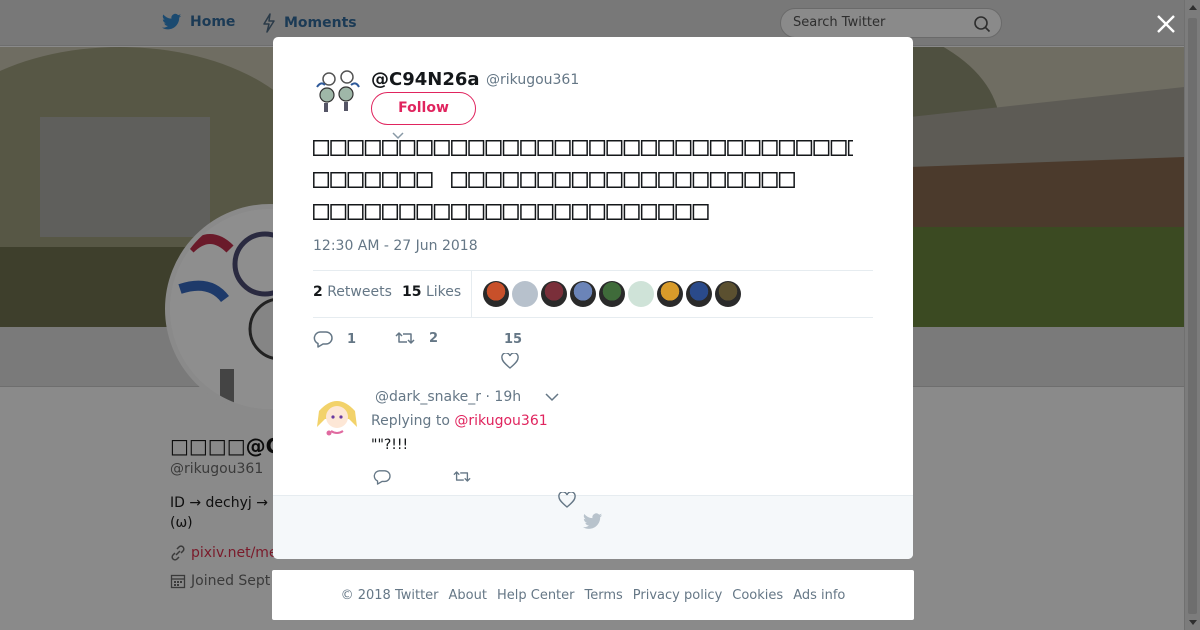 This screenshot has height=630, width=1200. I want to click on modal-footer, so click(593, 525).